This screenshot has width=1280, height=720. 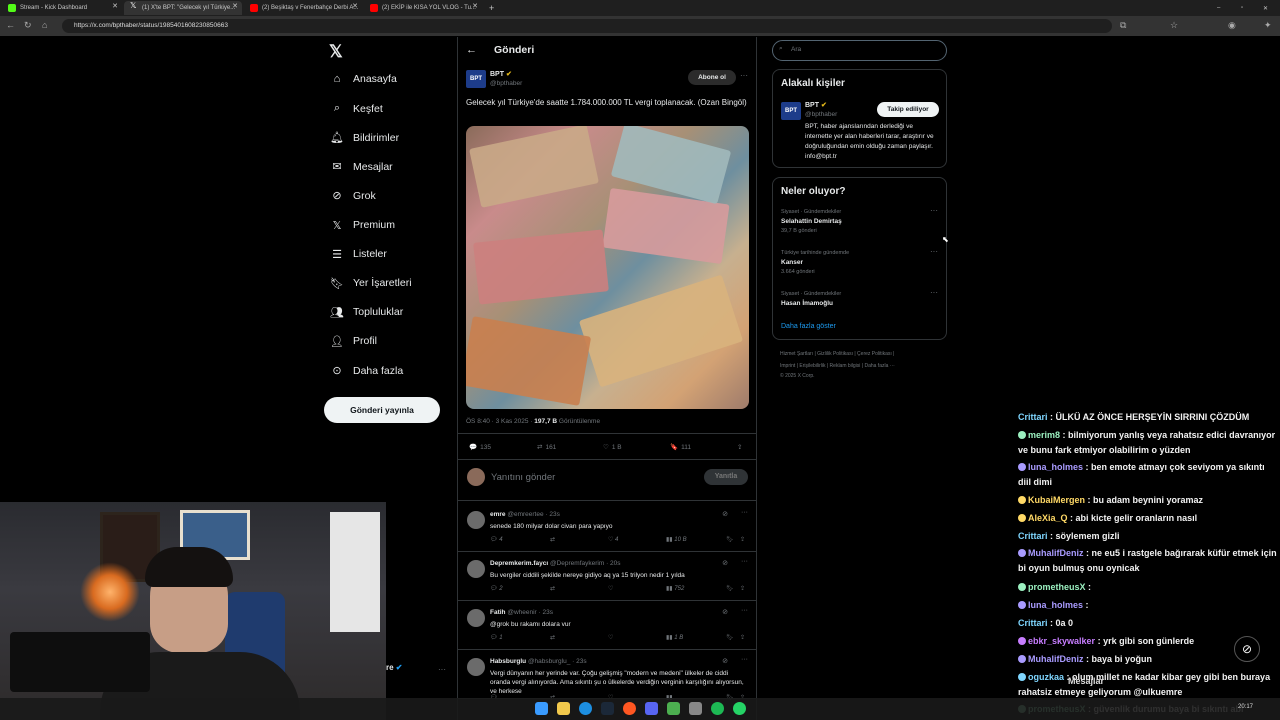 I want to click on sidebar-item-anasayfa: ⌂ Anasayfa, so click(x=363, y=79).